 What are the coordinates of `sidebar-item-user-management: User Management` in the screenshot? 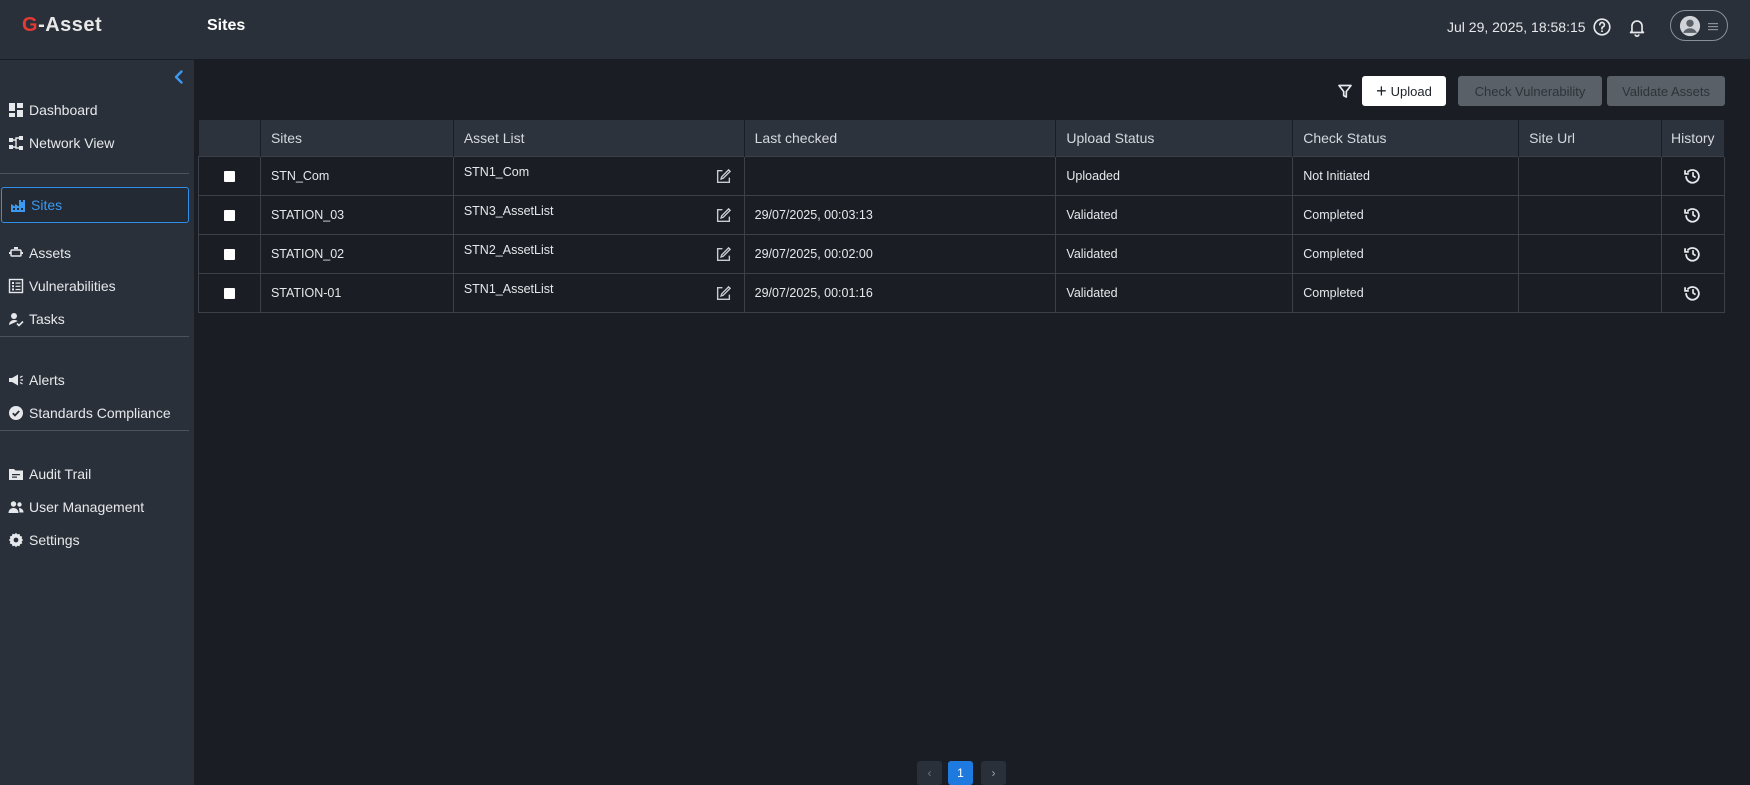 It's located at (97, 507).